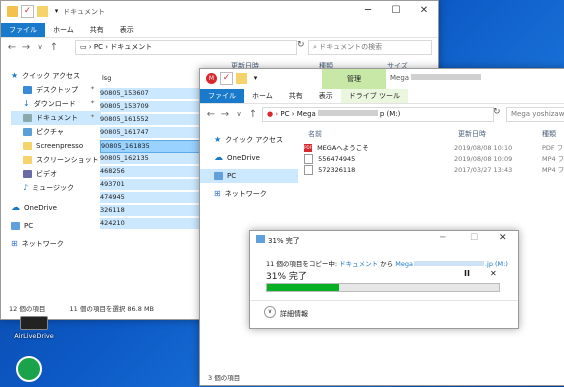 The image size is (564, 387). What do you see at coordinates (218, 176) in the screenshot?
I see `pc-icon` at bounding box center [218, 176].